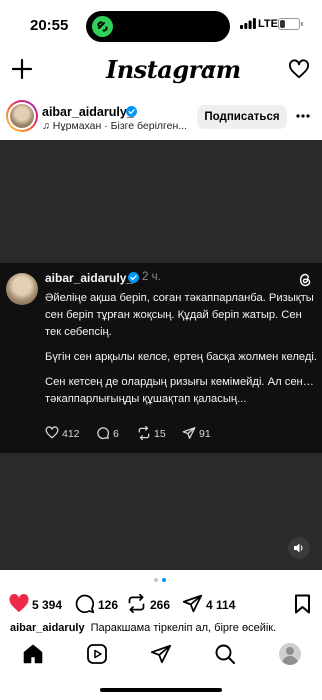 This screenshot has height=700, width=322. I want to click on battery-icon: 30, so click(289, 24).